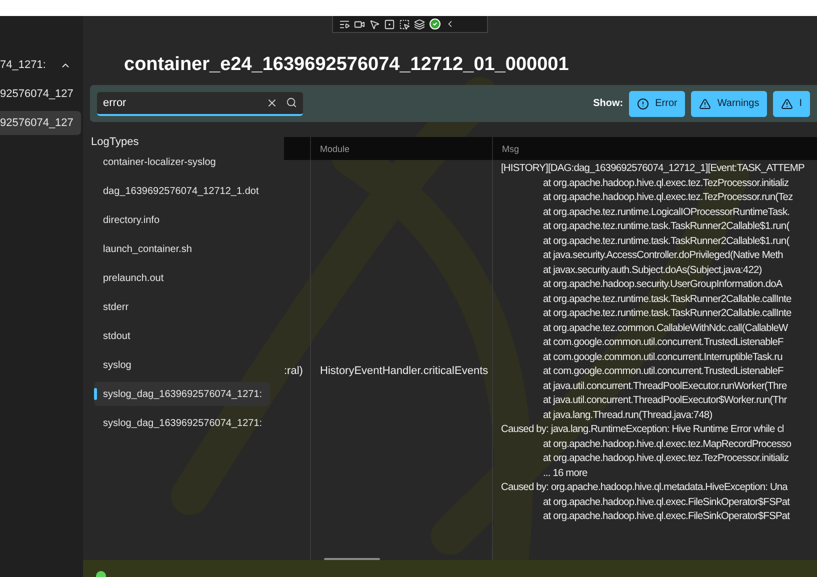 Image resolution: width=817 pixels, height=577 pixels. What do you see at coordinates (182, 162) in the screenshot?
I see `log-type-item: container-localizer-syslog` at bounding box center [182, 162].